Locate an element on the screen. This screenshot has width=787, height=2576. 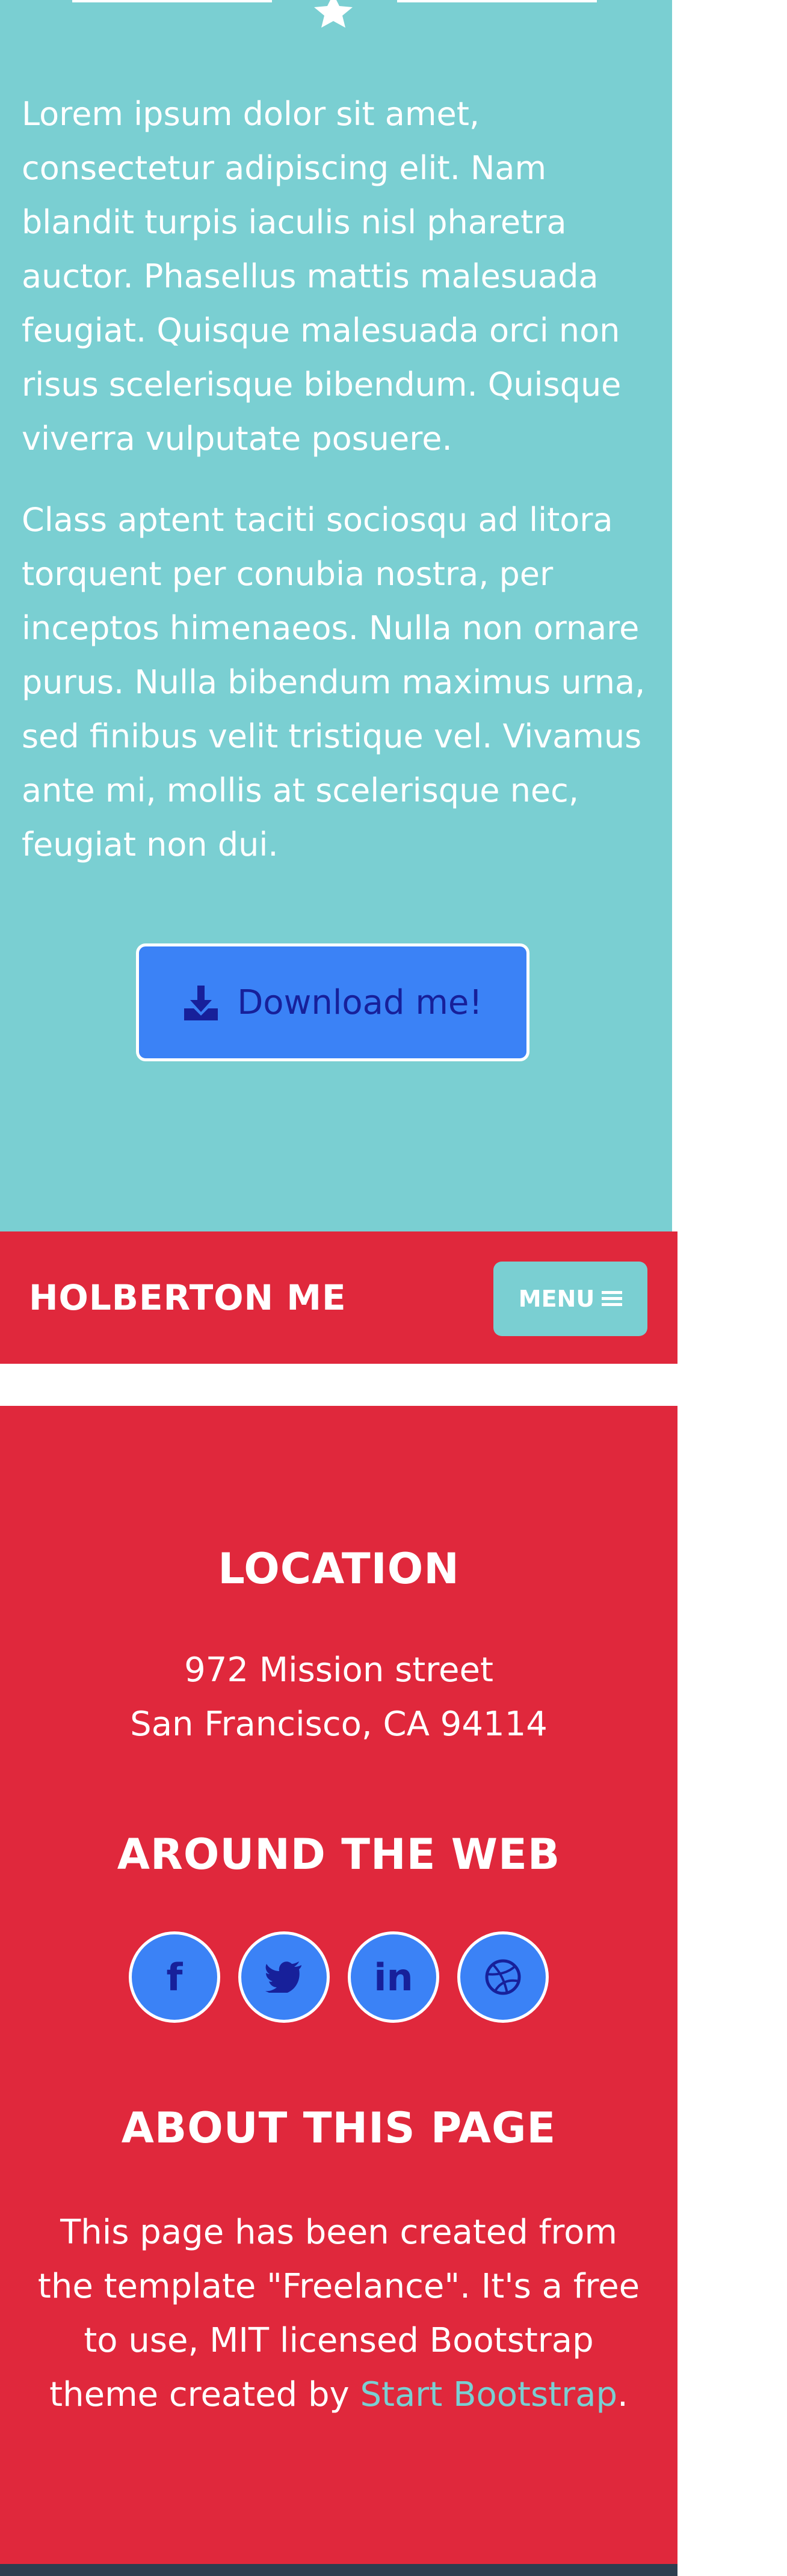
address-line-1: 972 Mission street is located at coordinates (338, 1670).